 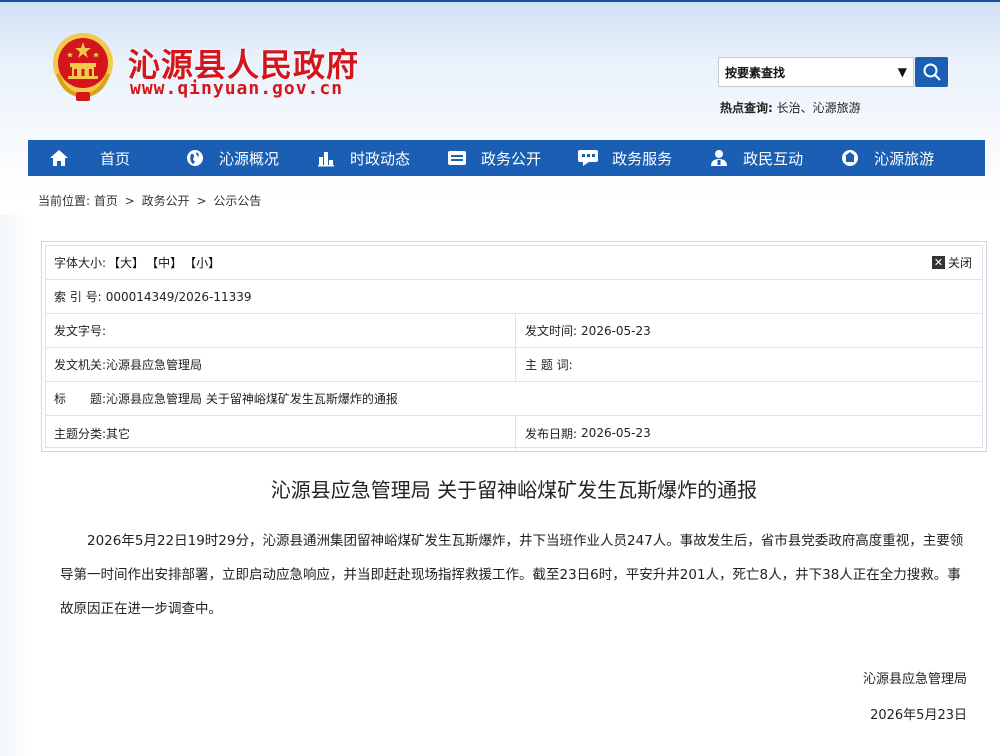 I want to click on nav-item-label: 政务公开, so click(x=511, y=158).